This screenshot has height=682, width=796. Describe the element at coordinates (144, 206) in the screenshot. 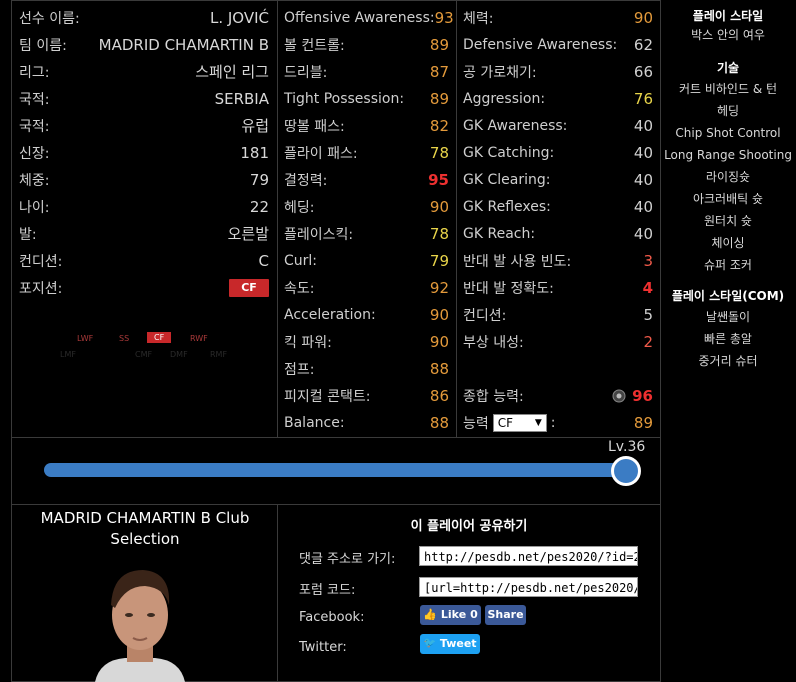

I see `profile-row: 나이: 22` at that location.